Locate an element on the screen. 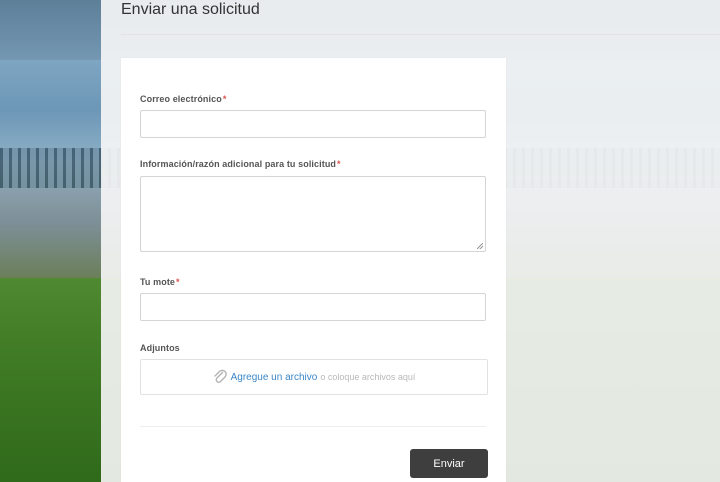  email-label-text: Correo electrónico is located at coordinates (181, 99).